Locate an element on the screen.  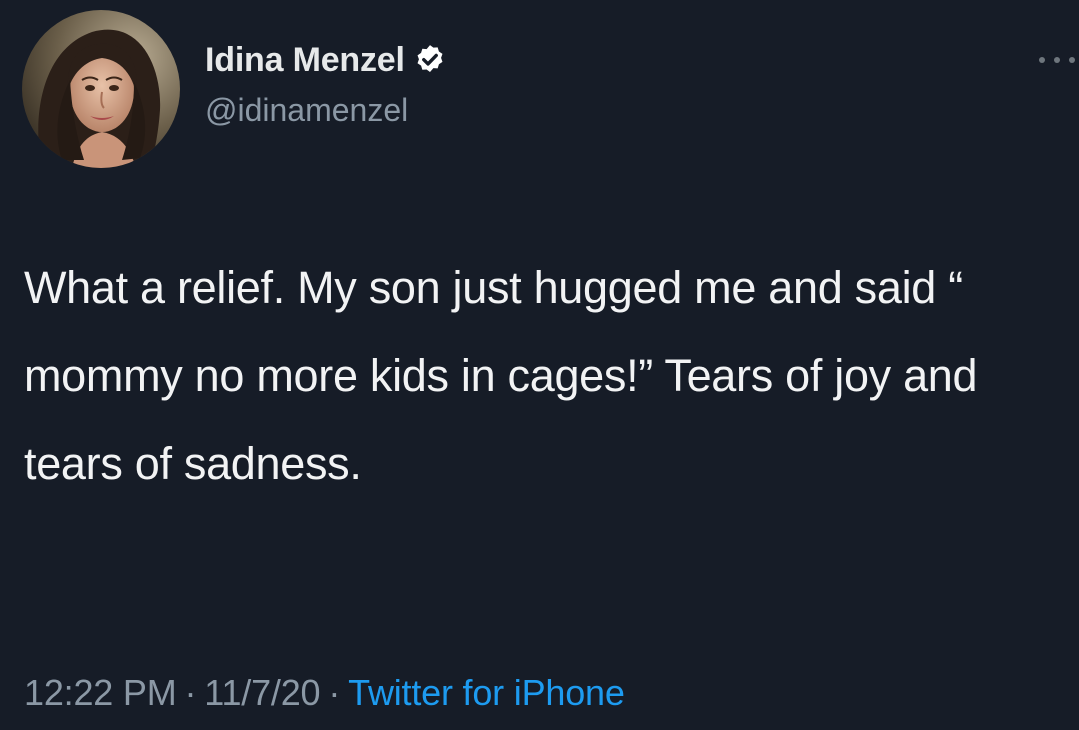
tweet-date: 11/7/20 is located at coordinates (262, 692).